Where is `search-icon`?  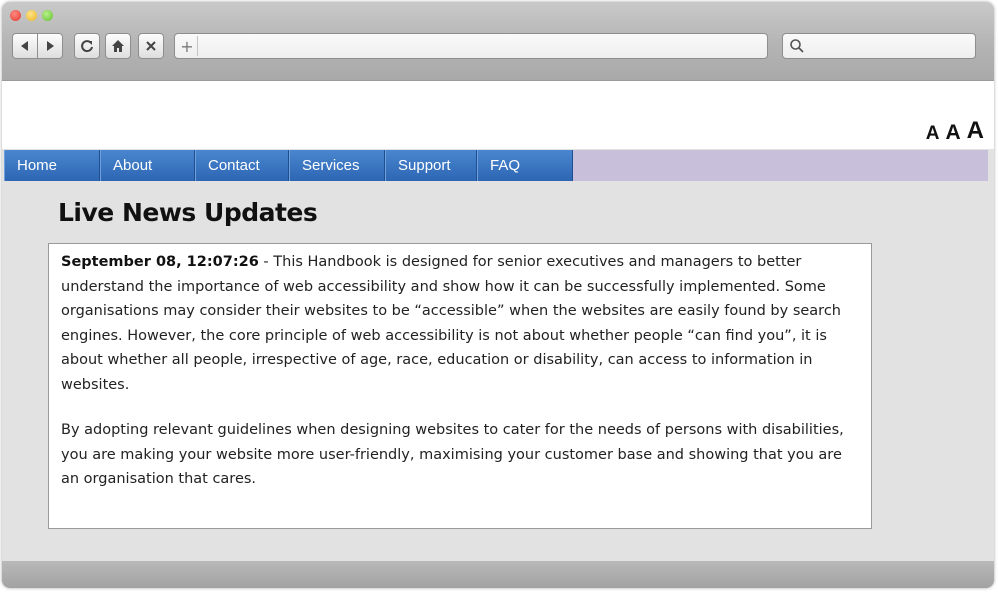 search-icon is located at coordinates (797, 46).